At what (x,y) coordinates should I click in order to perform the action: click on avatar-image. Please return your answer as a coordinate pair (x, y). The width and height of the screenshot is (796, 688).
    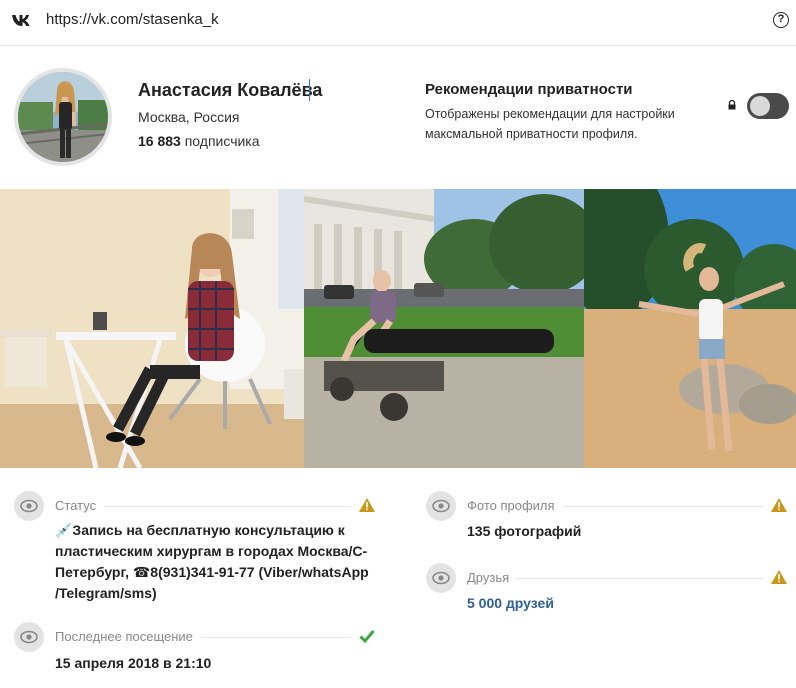
    Looking at the image, I should click on (63, 117).